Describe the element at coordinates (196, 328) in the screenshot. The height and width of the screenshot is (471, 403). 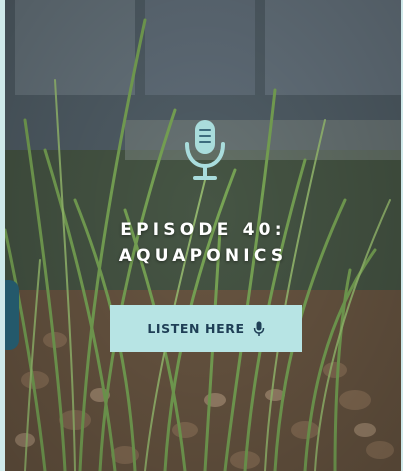
I see `listen-here-label: LISTEN HERE` at that location.